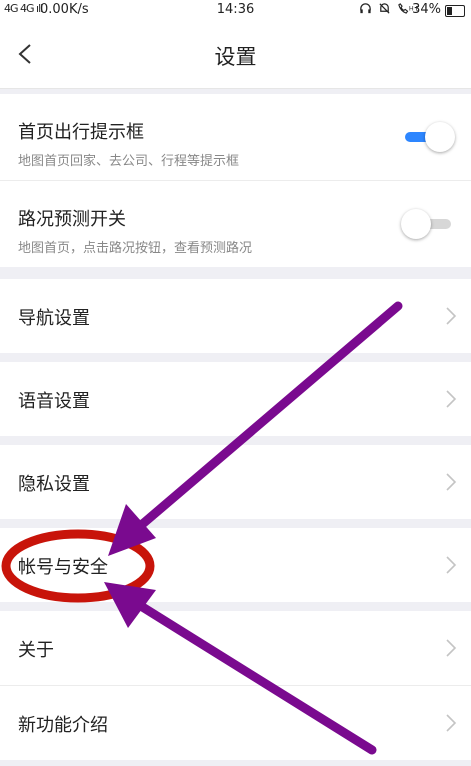 This screenshot has height=766, width=471. Describe the element at coordinates (384, 8) in the screenshot. I see `bell-off-icon` at that location.